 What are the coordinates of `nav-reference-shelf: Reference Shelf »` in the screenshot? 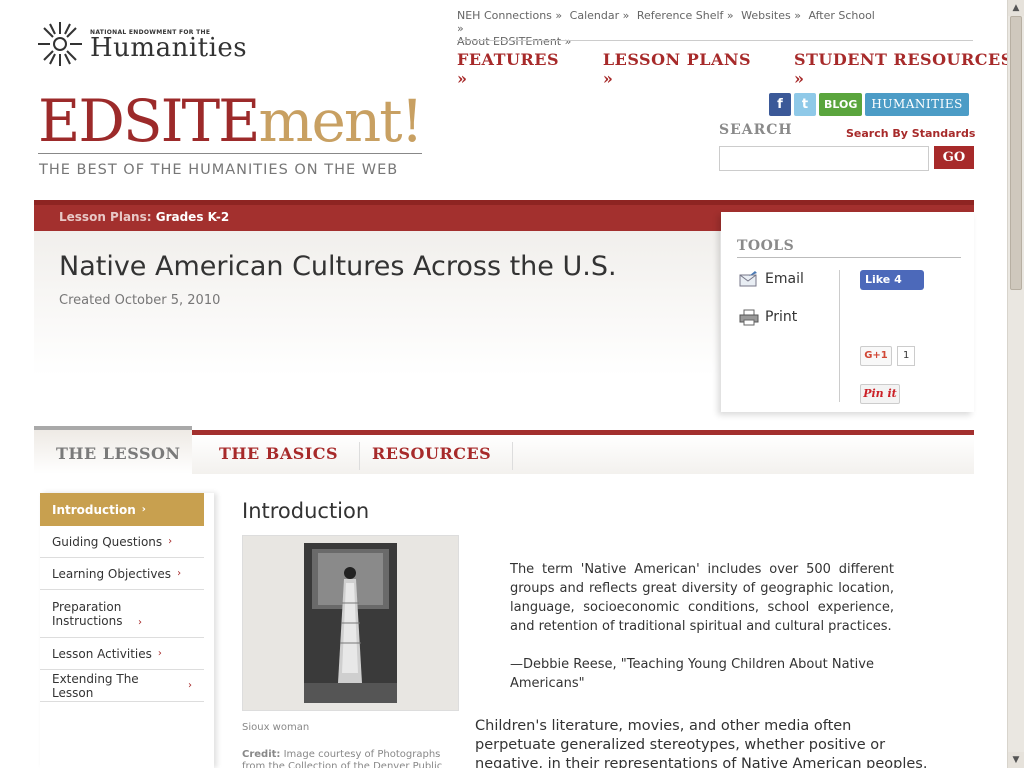 It's located at (685, 15).